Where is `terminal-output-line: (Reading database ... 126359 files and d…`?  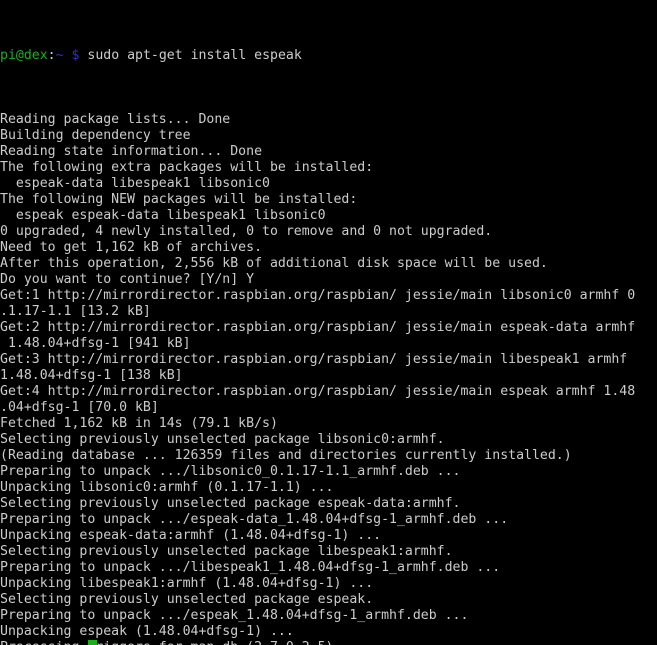 terminal-output-line: (Reading database ... 126359 files and d… is located at coordinates (286, 455).